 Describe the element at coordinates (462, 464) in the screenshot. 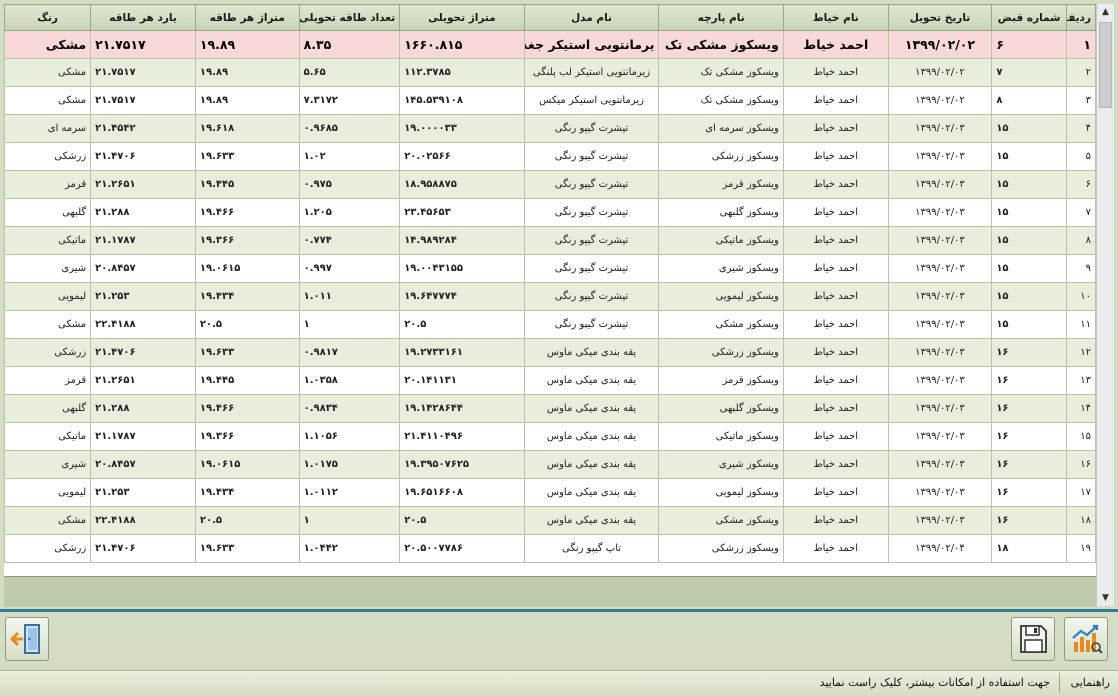

I see `cell-meter: ۱۹.۳۹۵۰۷۶۲۵` at that location.